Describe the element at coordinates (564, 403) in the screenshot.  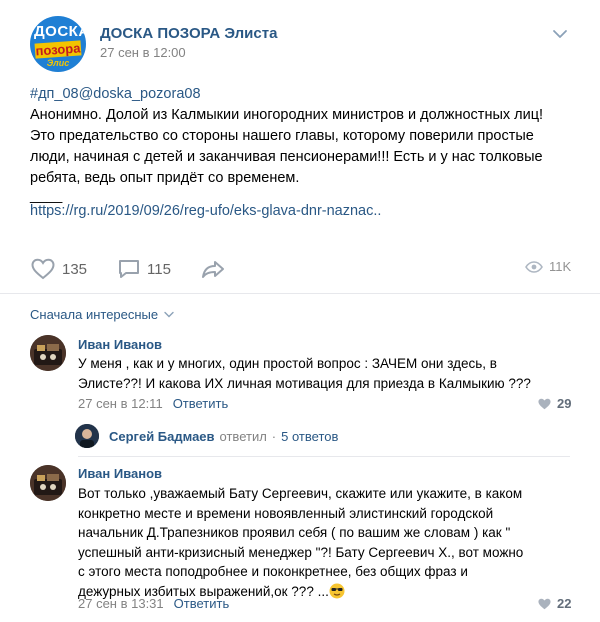
I see `comment-like-count: 29` at that location.